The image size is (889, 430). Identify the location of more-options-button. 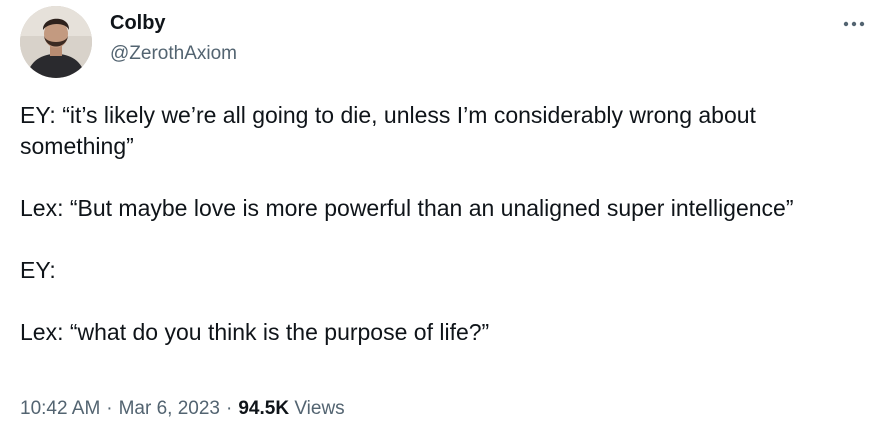
(854, 24).